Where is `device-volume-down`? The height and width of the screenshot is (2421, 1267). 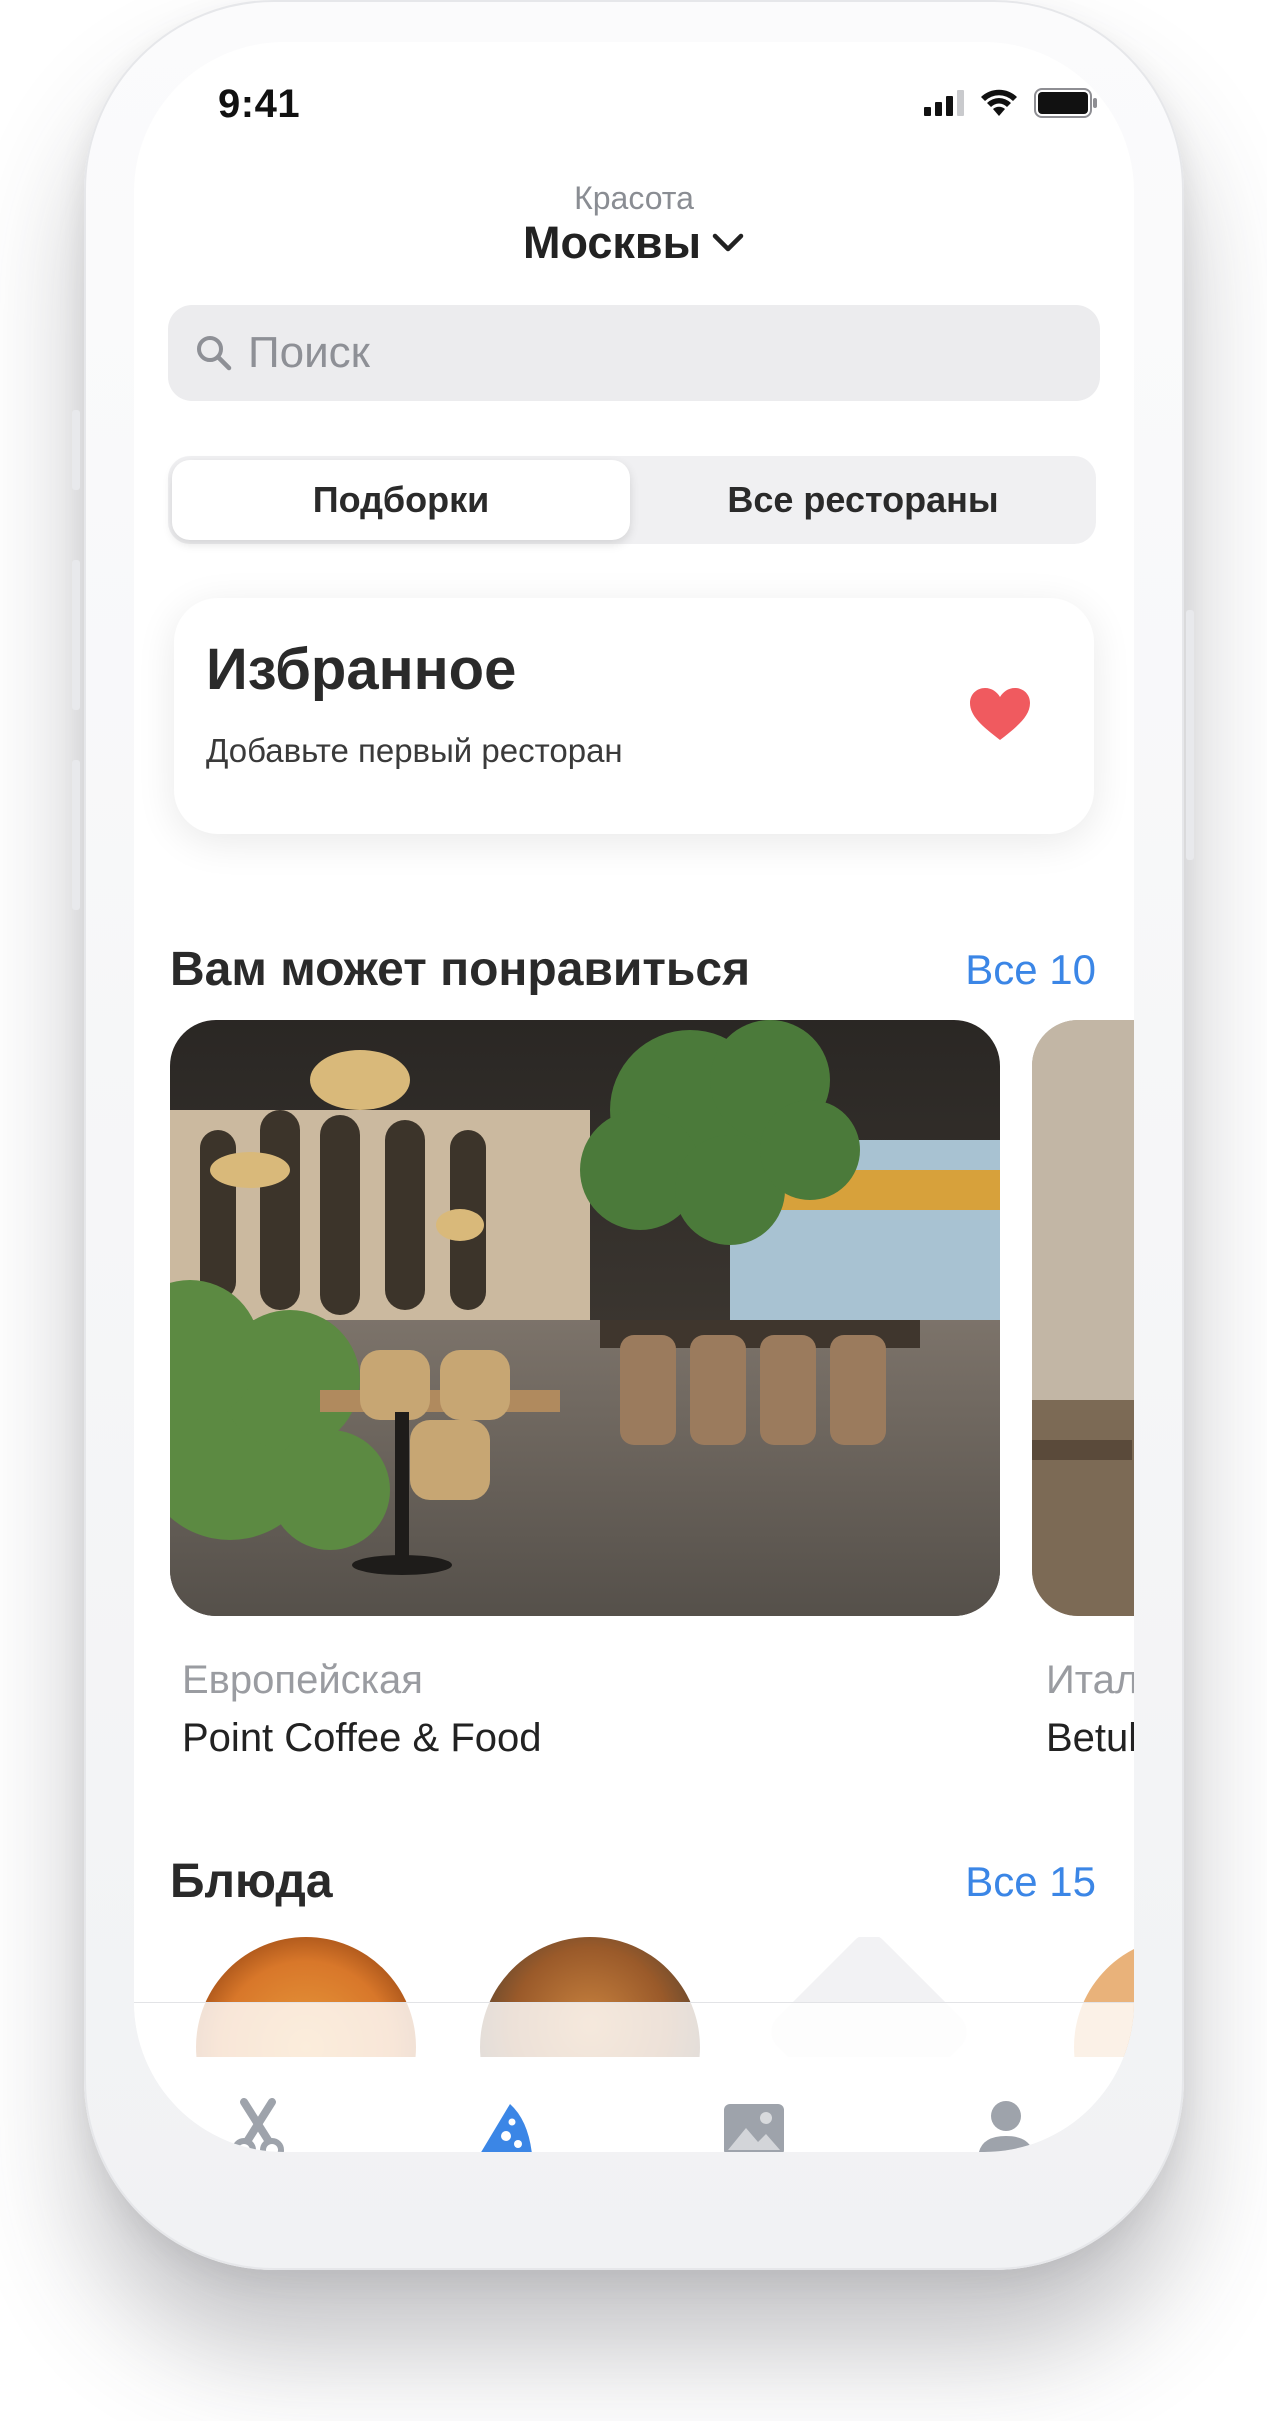 device-volume-down is located at coordinates (76, 835).